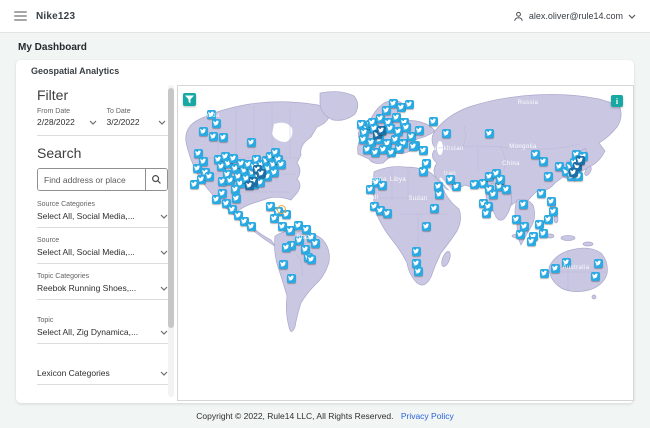 Image resolution: width=650 pixels, height=428 pixels. Describe the element at coordinates (427, 416) in the screenshot. I see `privacy-policy-link: Privacy Policy` at that location.